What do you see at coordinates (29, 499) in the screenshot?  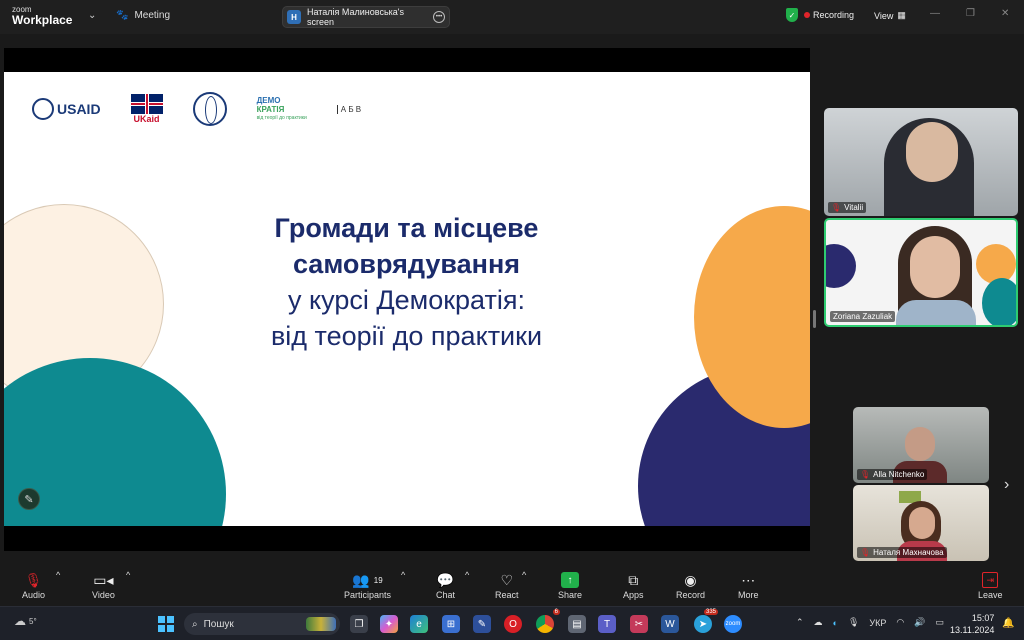 I see `annotate-pencil-icon: ✎` at bounding box center [29, 499].